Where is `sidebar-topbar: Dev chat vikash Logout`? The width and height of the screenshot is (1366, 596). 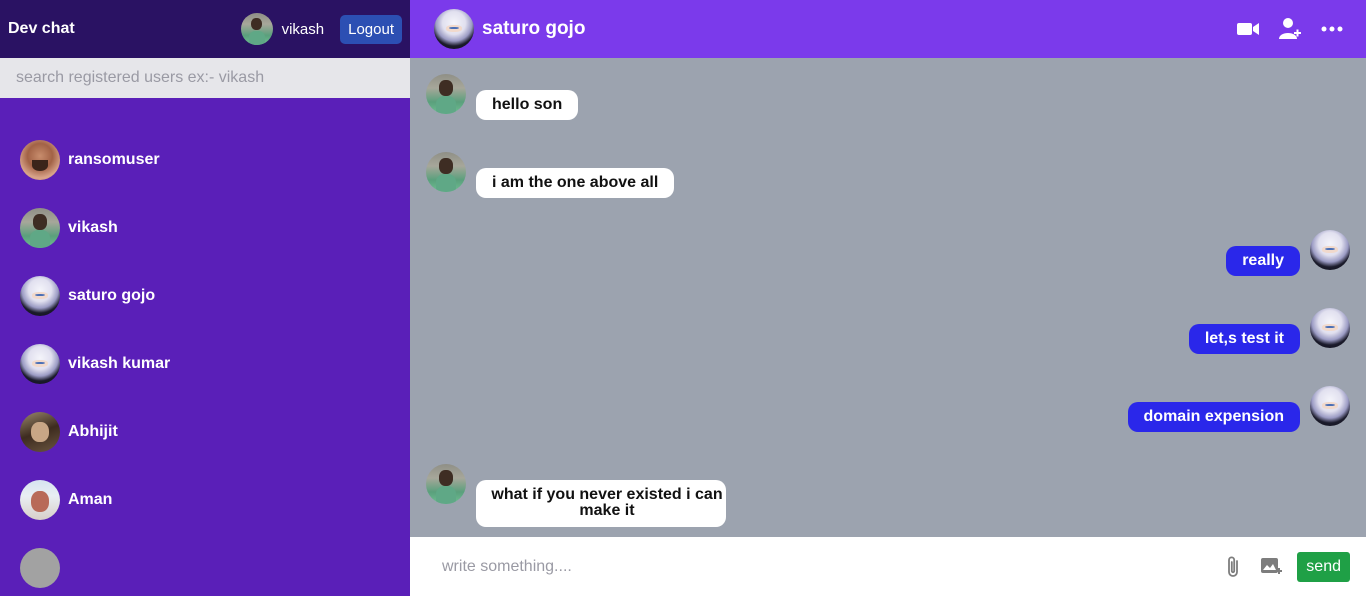
sidebar-topbar: Dev chat vikash Logout is located at coordinates (205, 29).